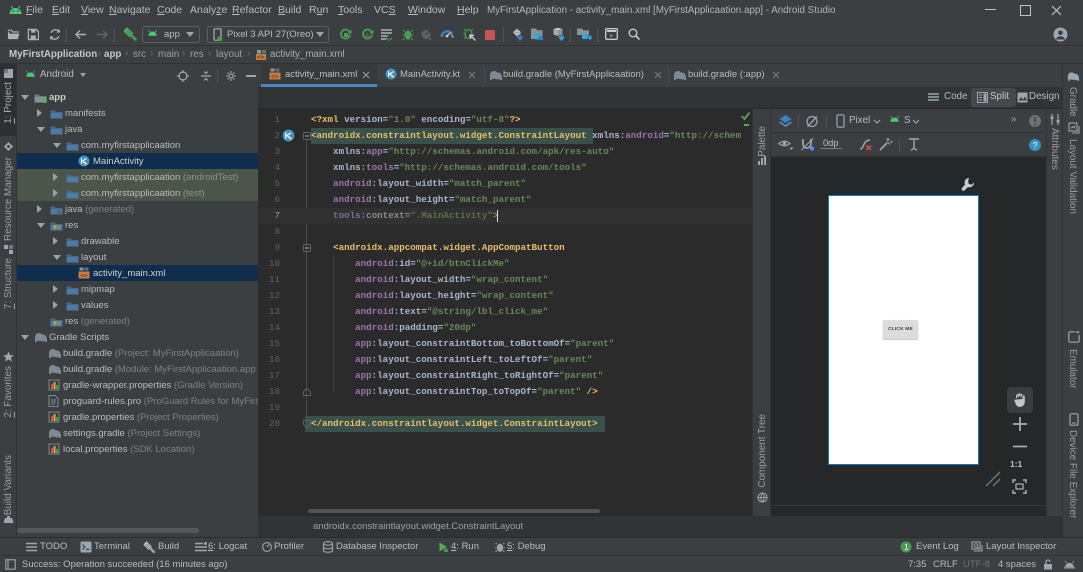 The width and height of the screenshot is (1083, 572). Describe the element at coordinates (367, 36) in the screenshot. I see `svg-text: A` at that location.